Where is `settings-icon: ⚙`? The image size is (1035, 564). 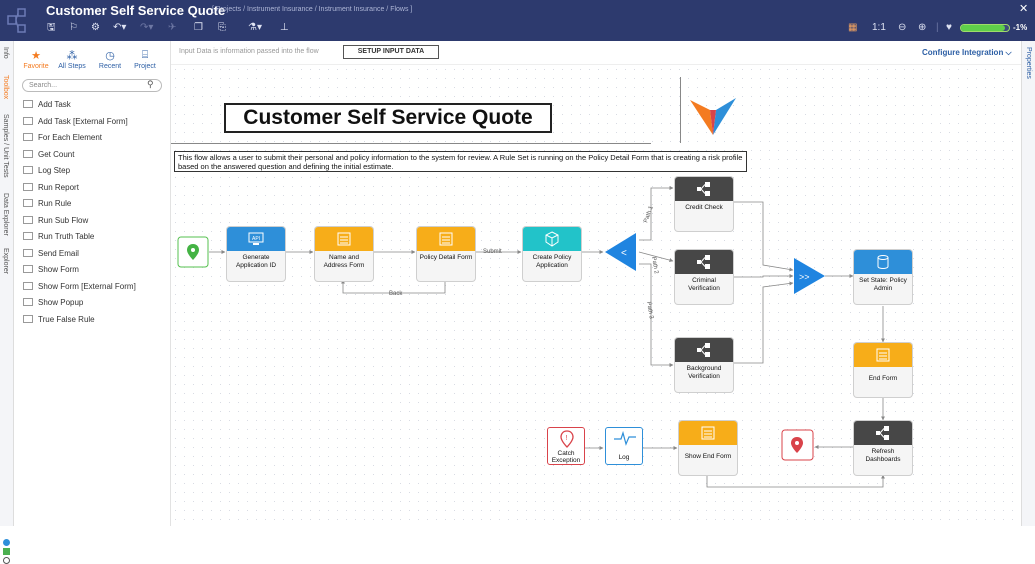
settings-icon: ⚙ is located at coordinates (95, 28).